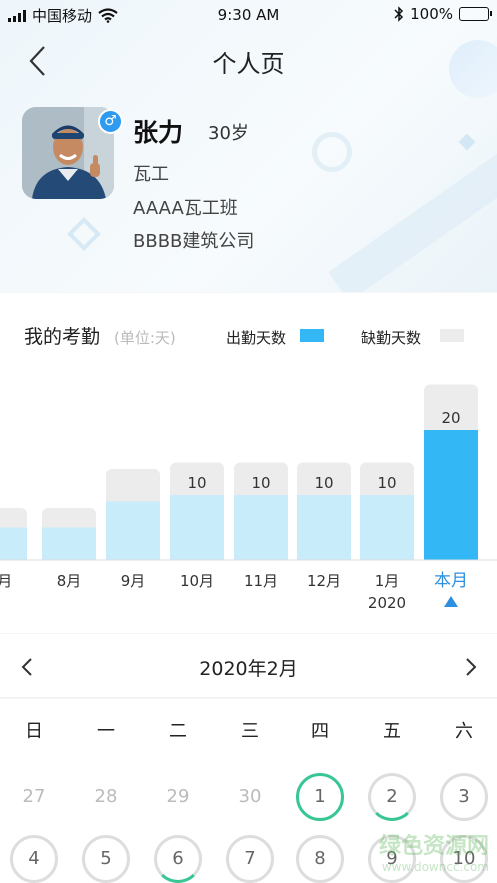 The height and width of the screenshot is (883, 497). What do you see at coordinates (197, 581) in the screenshot?
I see `x-tick-label: 10月` at bounding box center [197, 581].